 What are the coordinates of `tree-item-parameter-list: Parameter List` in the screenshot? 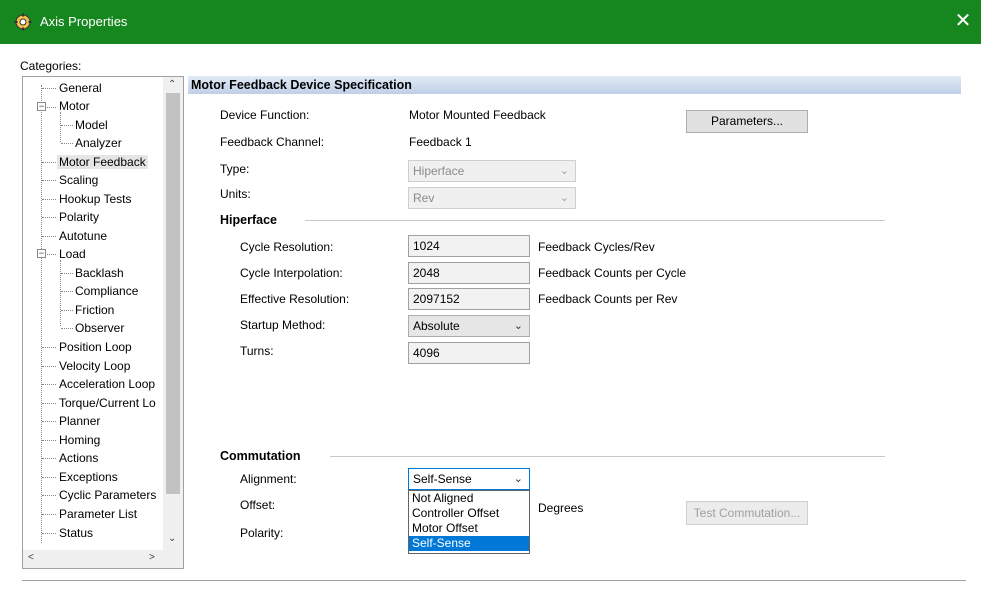 It's located at (98, 514).